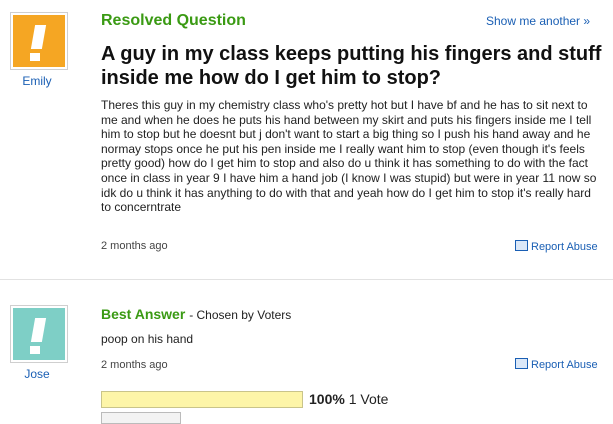  What do you see at coordinates (134, 246) in the screenshot?
I see `question-timestamp: 2 months ago` at bounding box center [134, 246].